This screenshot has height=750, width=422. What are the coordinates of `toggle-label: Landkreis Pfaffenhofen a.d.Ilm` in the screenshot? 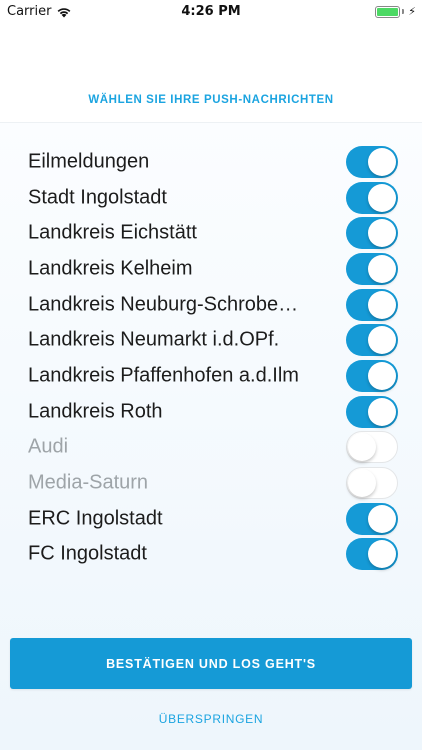 It's located at (163, 375).